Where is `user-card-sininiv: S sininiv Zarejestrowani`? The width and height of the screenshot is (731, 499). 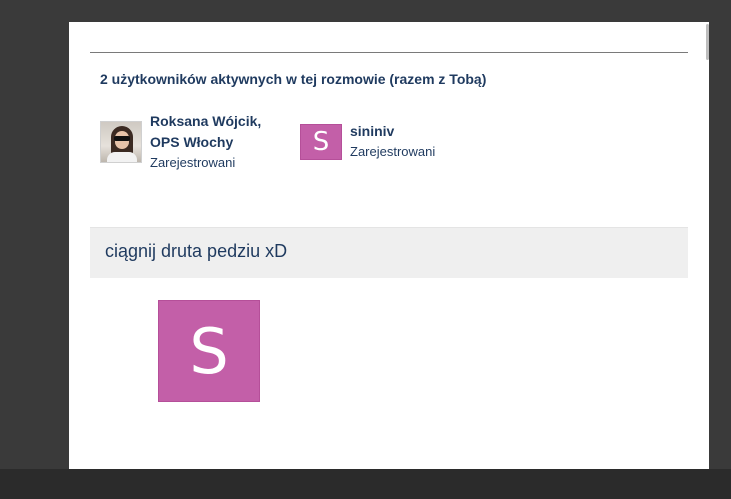 user-card-sininiv: S sininiv Zarejestrowani is located at coordinates (367, 141).